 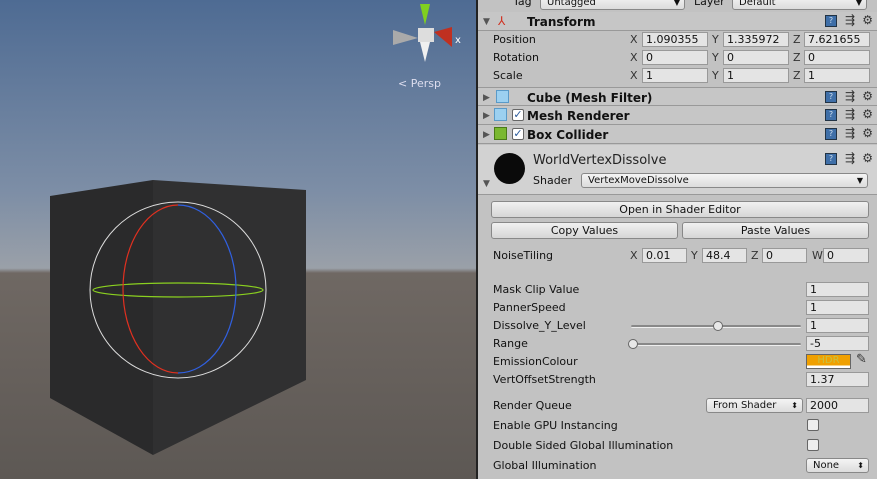 What do you see at coordinates (502, 21) in the screenshot?
I see `transform-icon: ⅄` at bounding box center [502, 21].